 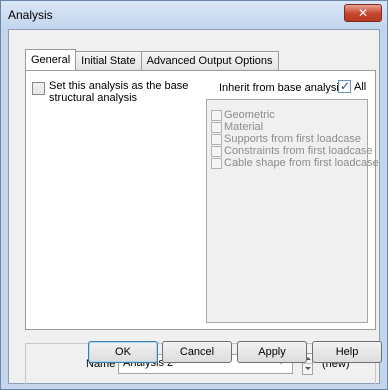 I want to click on inherit-item-supports: Supports from first loadcase, so click(x=295, y=139).